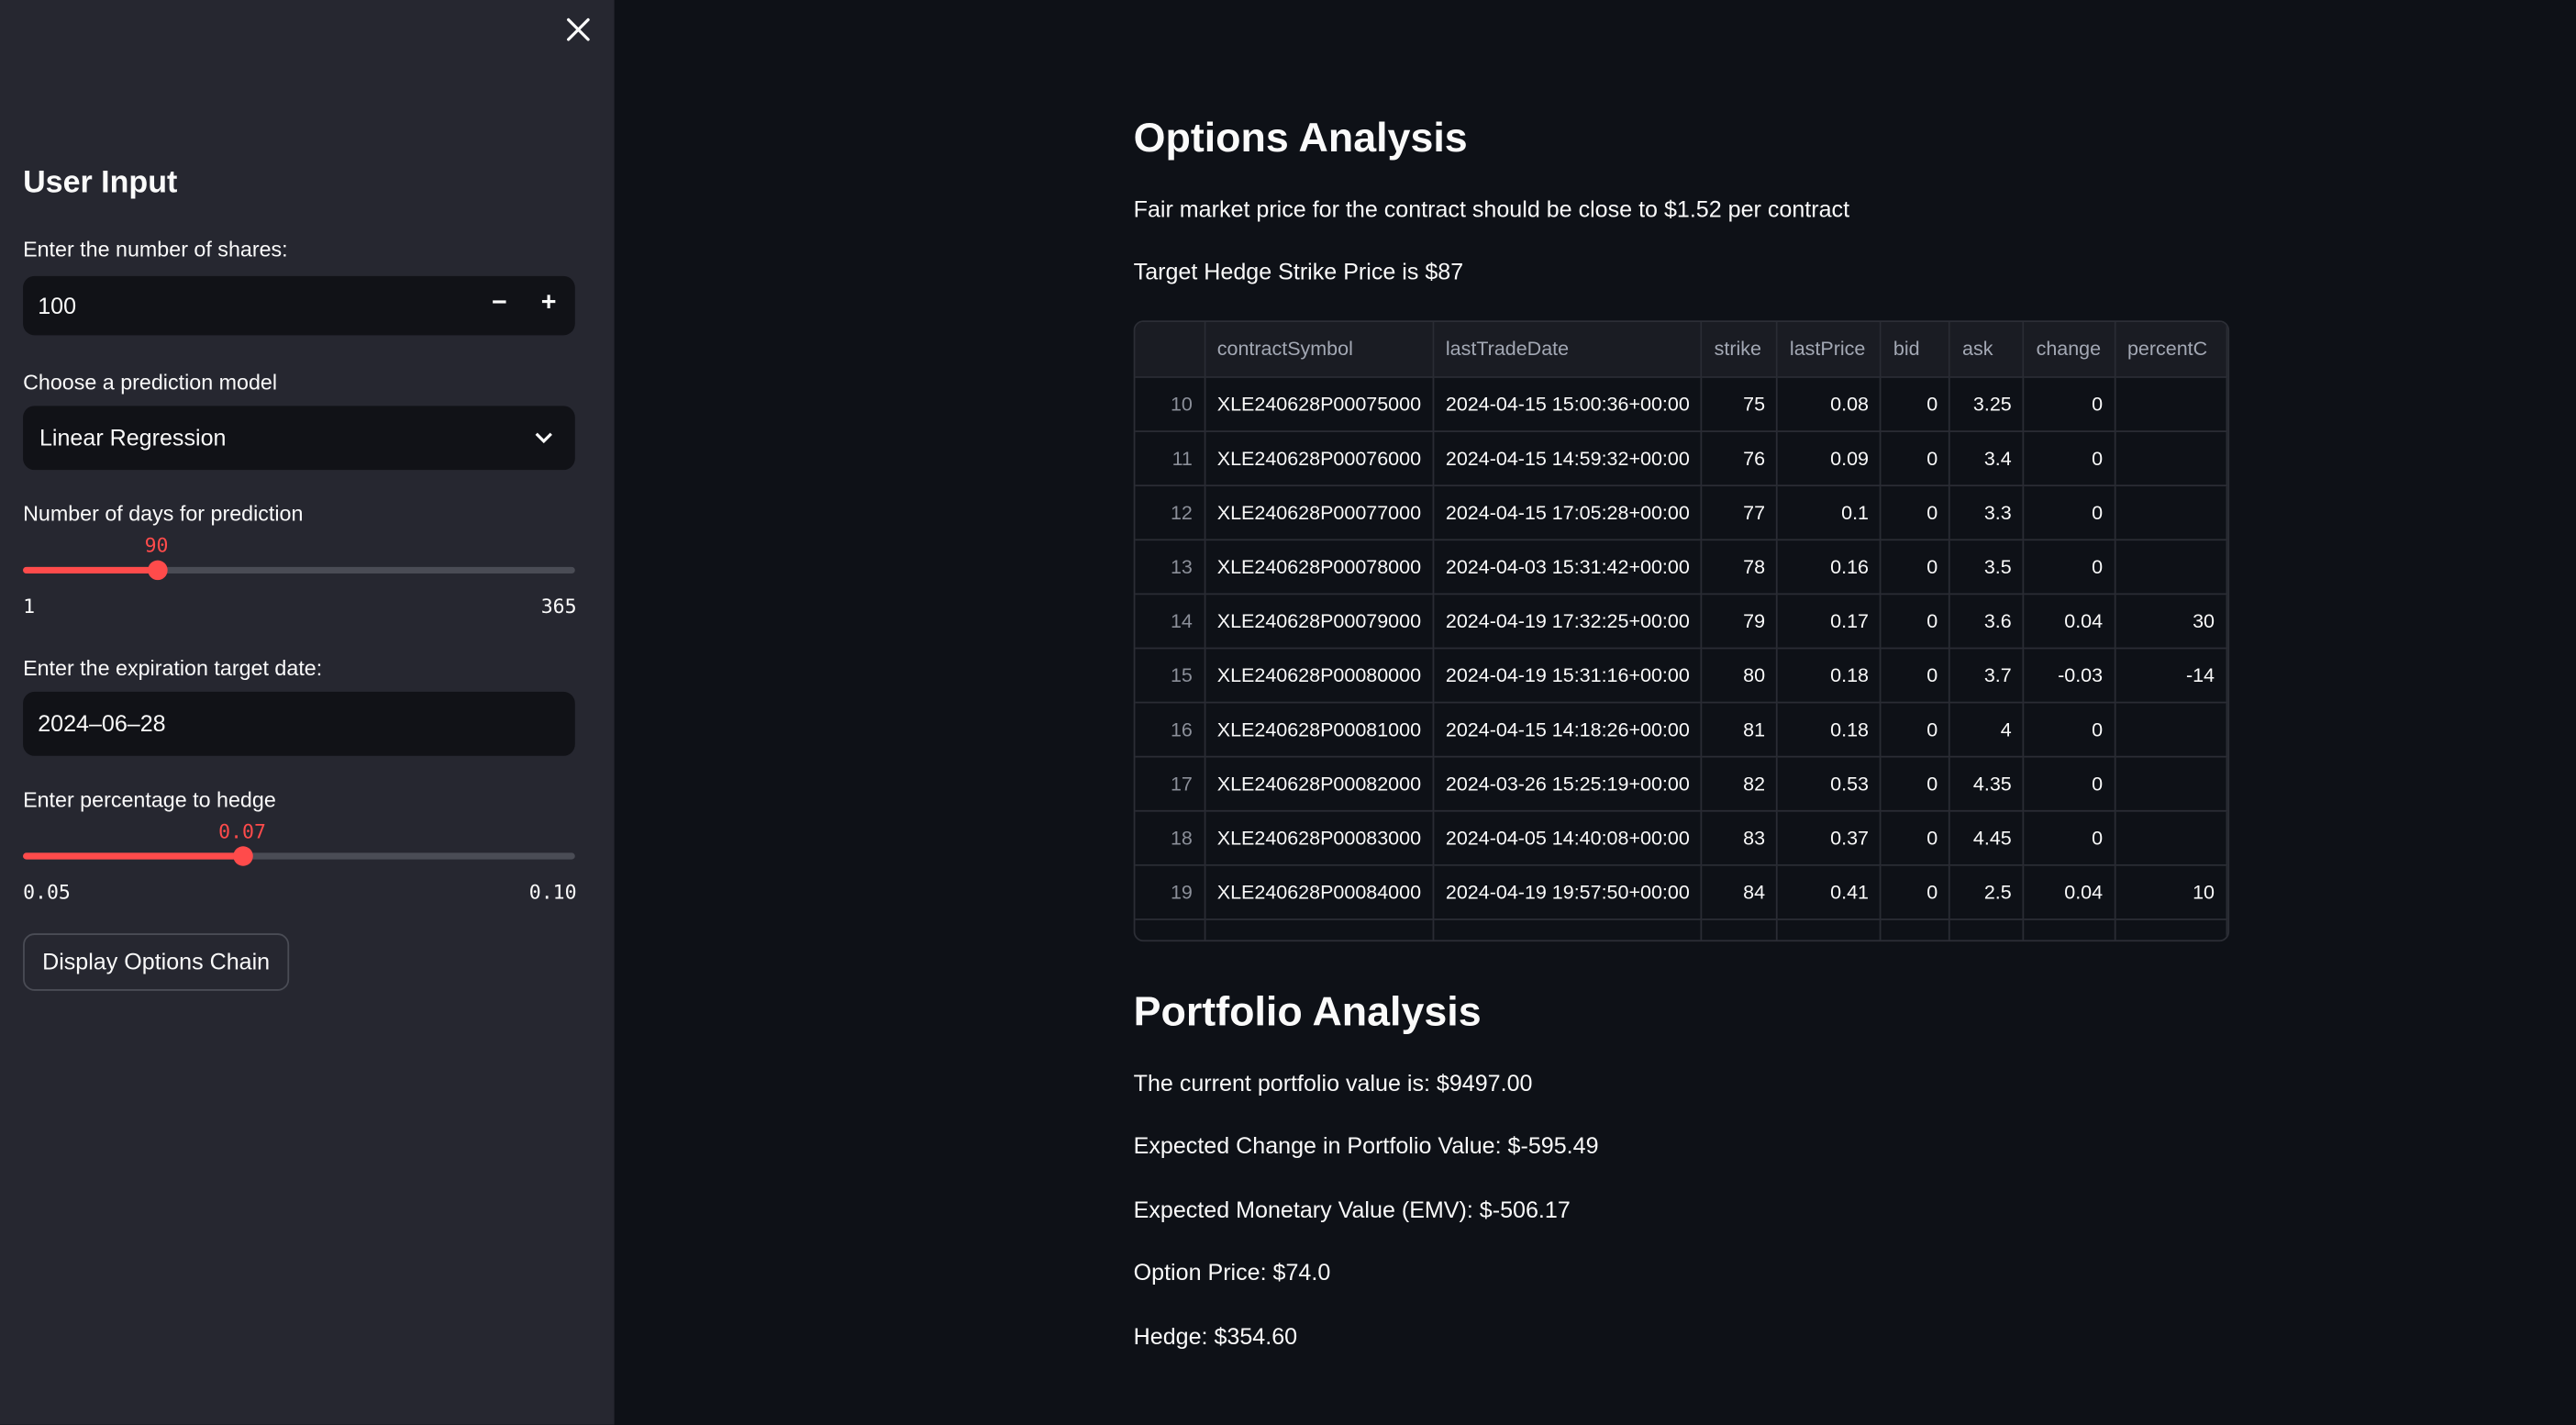 Image resolution: width=2576 pixels, height=1425 pixels. What do you see at coordinates (1740, 837) in the screenshot?
I see `table-cell: 83` at bounding box center [1740, 837].